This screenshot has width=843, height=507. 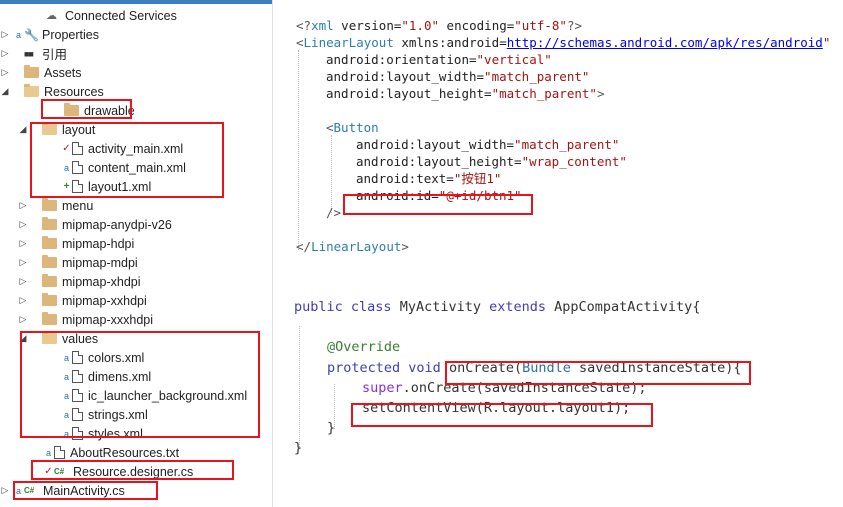 What do you see at coordinates (304, 246) in the screenshot?
I see `code-token: </` at bounding box center [304, 246].